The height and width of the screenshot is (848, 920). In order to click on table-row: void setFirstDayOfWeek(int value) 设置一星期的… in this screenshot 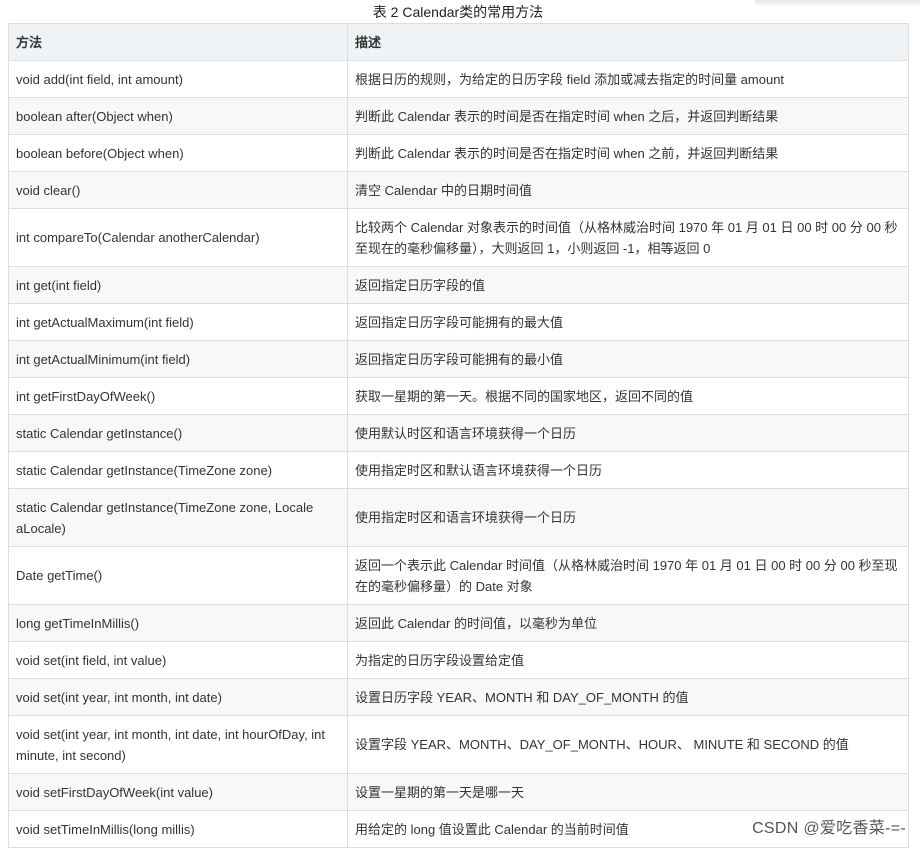, I will do `click(458, 792)`.